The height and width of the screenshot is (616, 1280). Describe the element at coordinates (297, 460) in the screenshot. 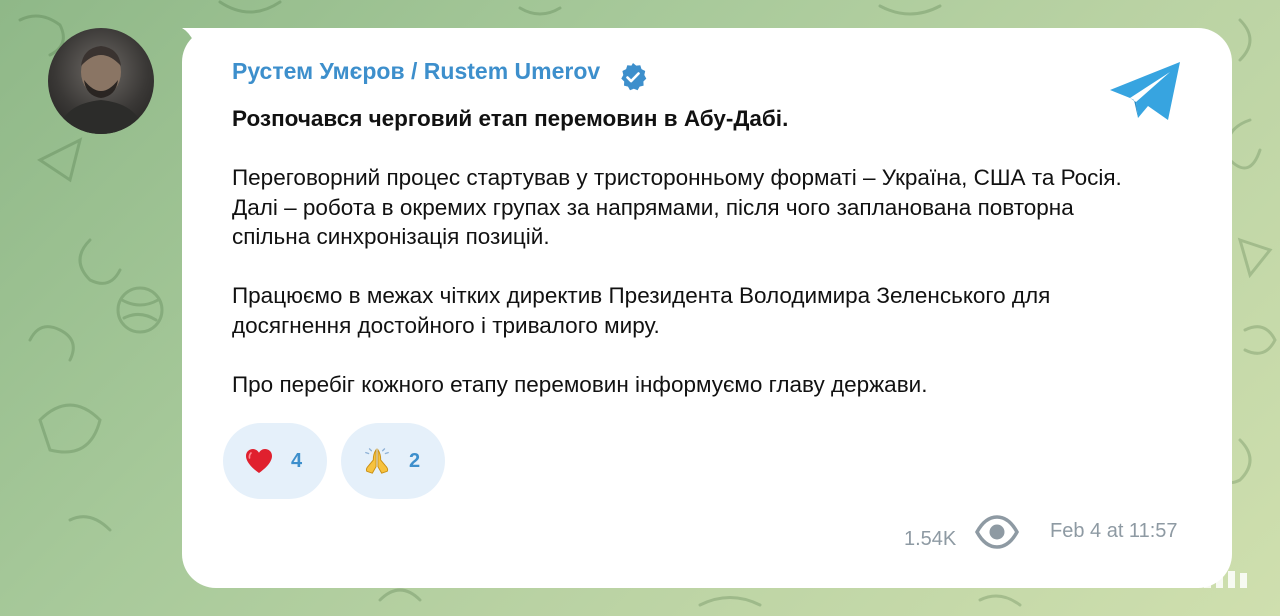

I see `reaction-count: 4` at that location.